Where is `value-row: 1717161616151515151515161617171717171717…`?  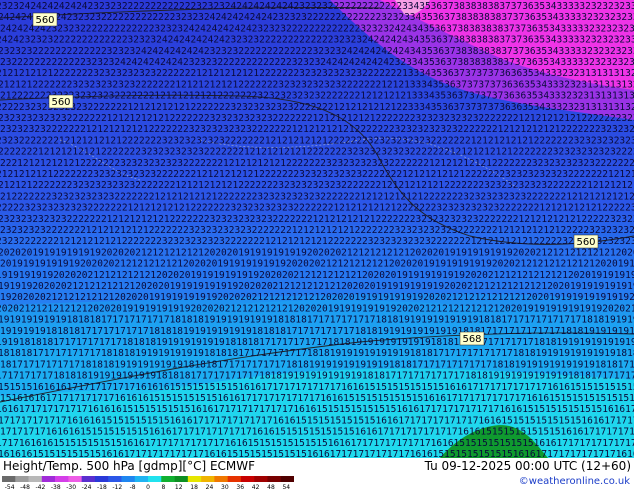 value-row: 1717161616151515151515161617171717171717… is located at coordinates (317, 443).